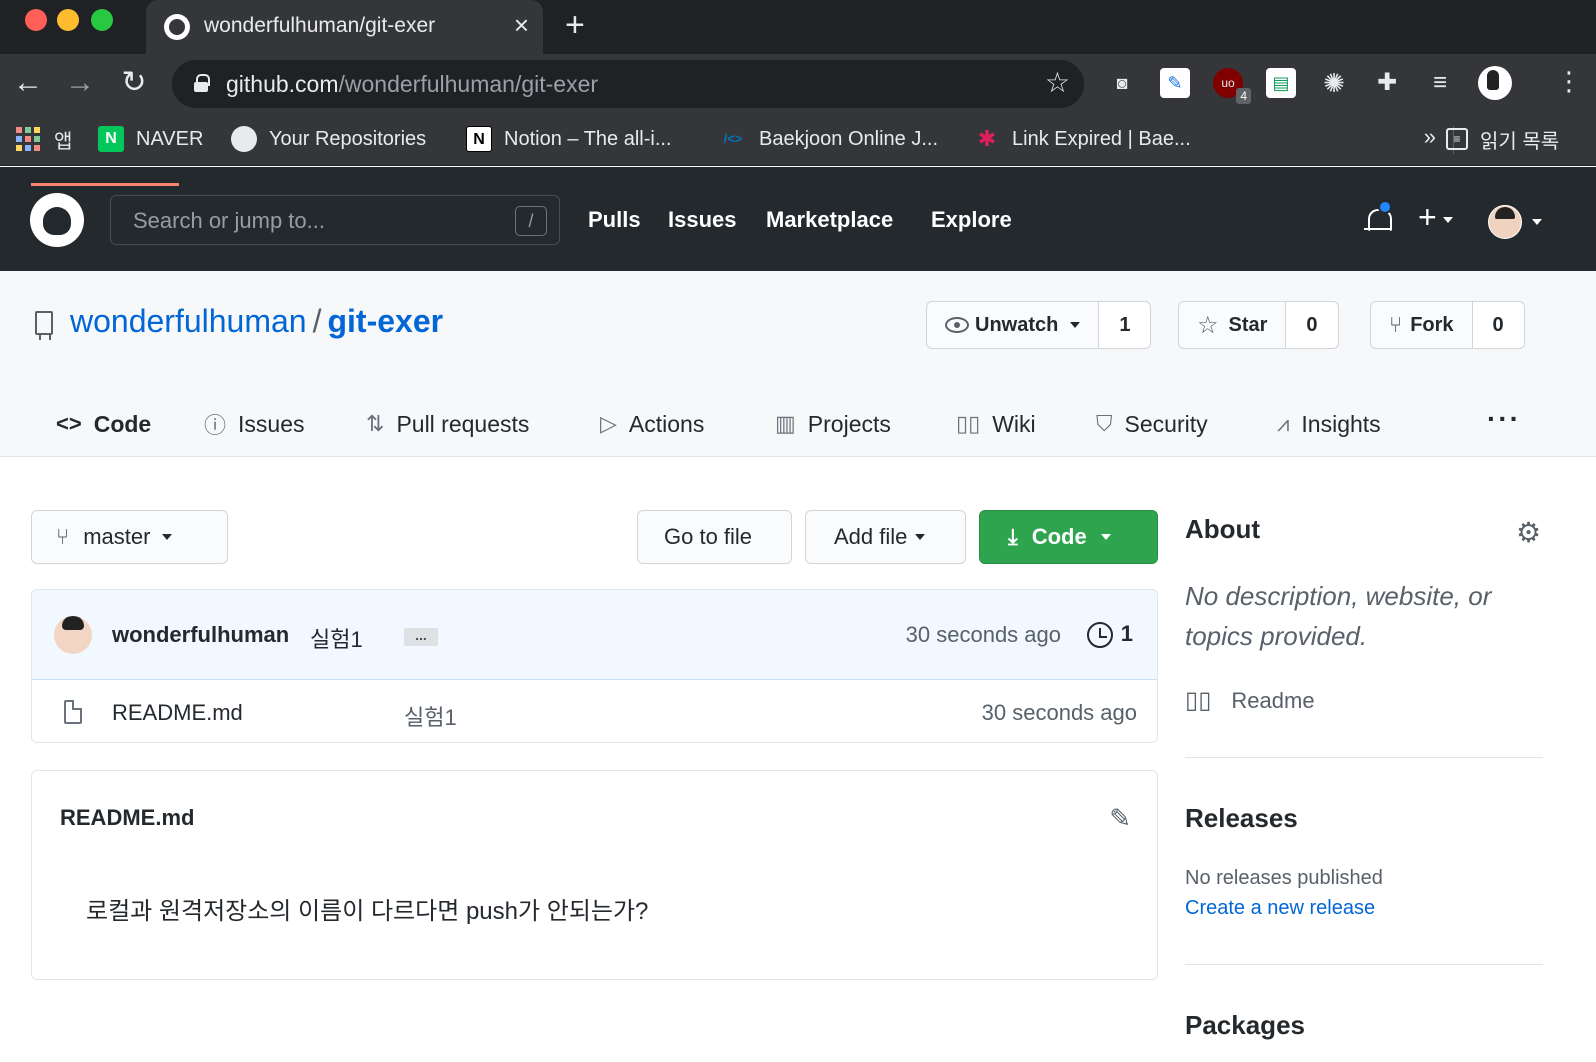 This screenshot has width=1596, height=1062. Describe the element at coordinates (1495, 83) in the screenshot. I see `profile-avatar-icon` at that location.